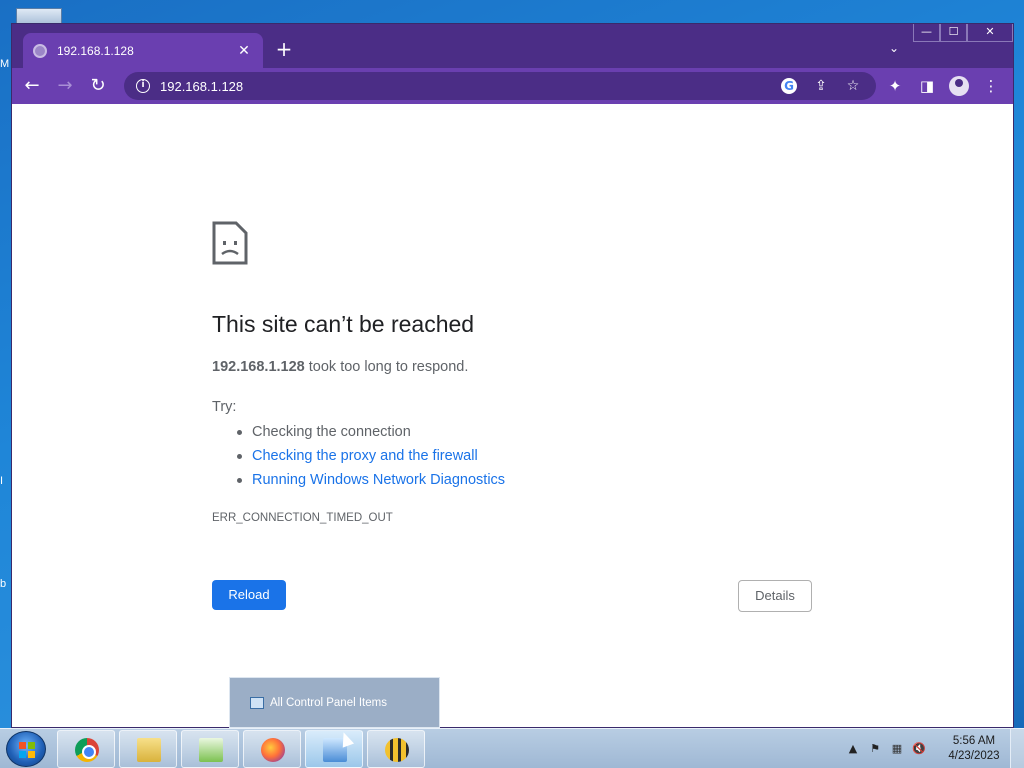 This screenshot has height=768, width=1024. I want to click on thumbnail-label: All Control Panel Items, so click(328, 702).